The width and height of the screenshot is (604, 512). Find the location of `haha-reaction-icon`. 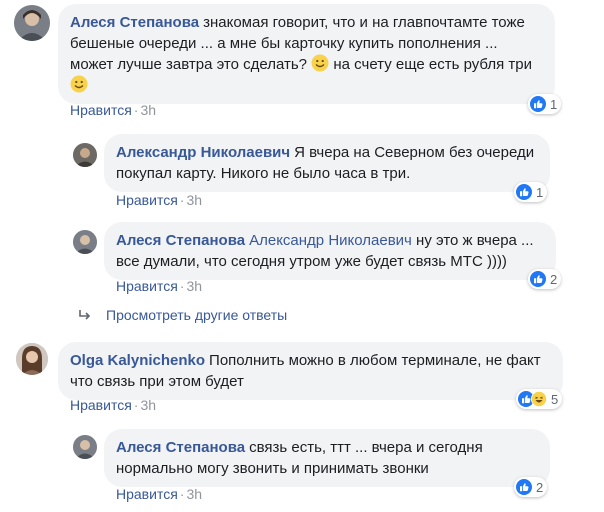

haha-reaction-icon is located at coordinates (539, 399).